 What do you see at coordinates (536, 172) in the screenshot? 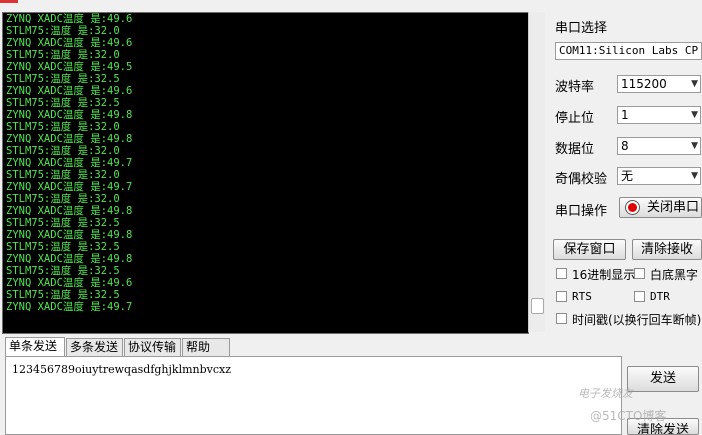
I see `receive-scrollbar` at bounding box center [536, 172].